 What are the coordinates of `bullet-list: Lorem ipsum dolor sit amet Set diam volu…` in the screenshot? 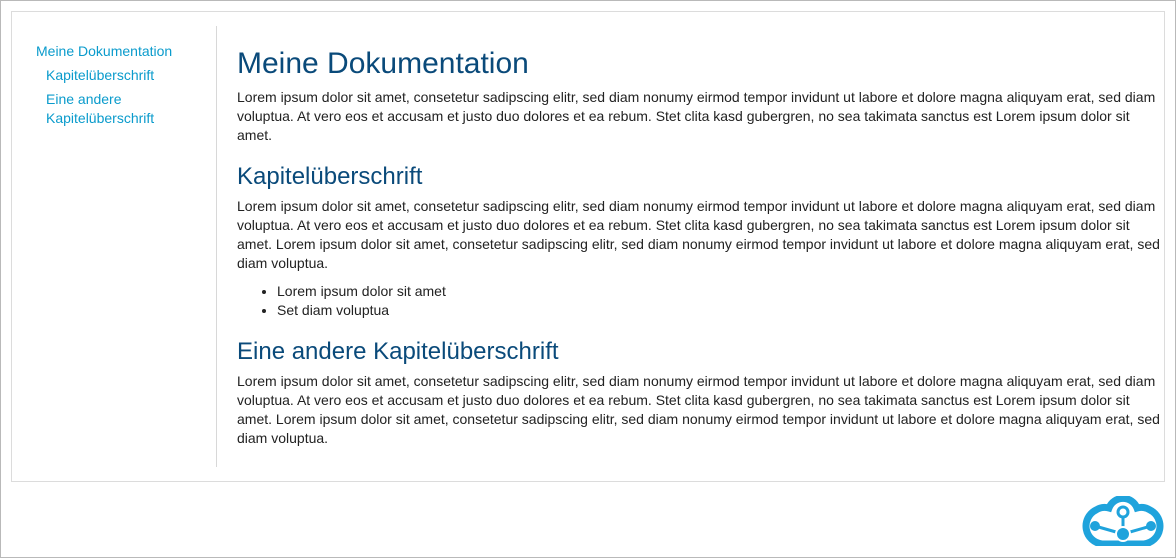 It's located at (699, 301).